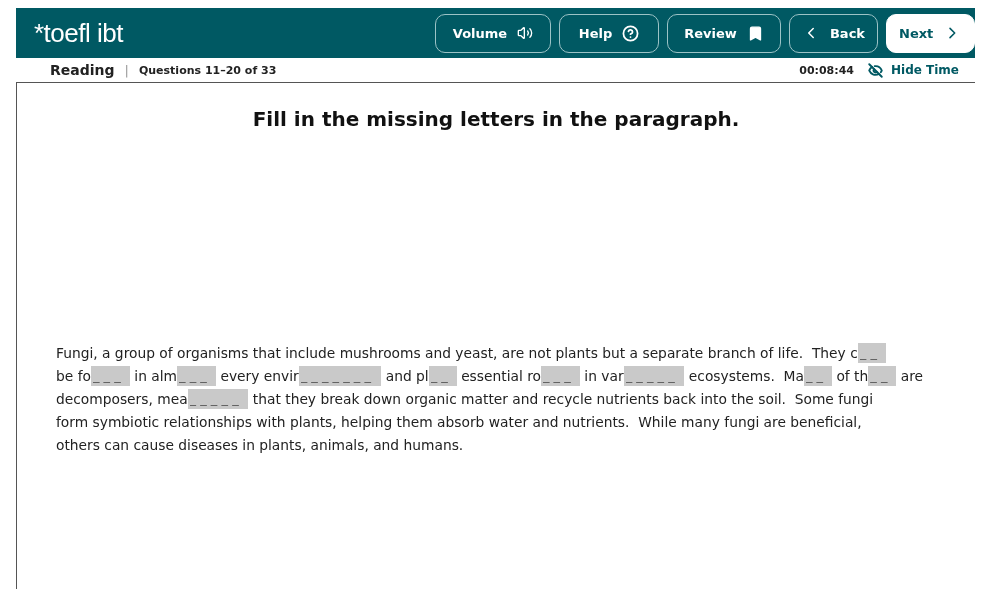 The image size is (1005, 589). I want to click on section-name: Reading, so click(82, 70).